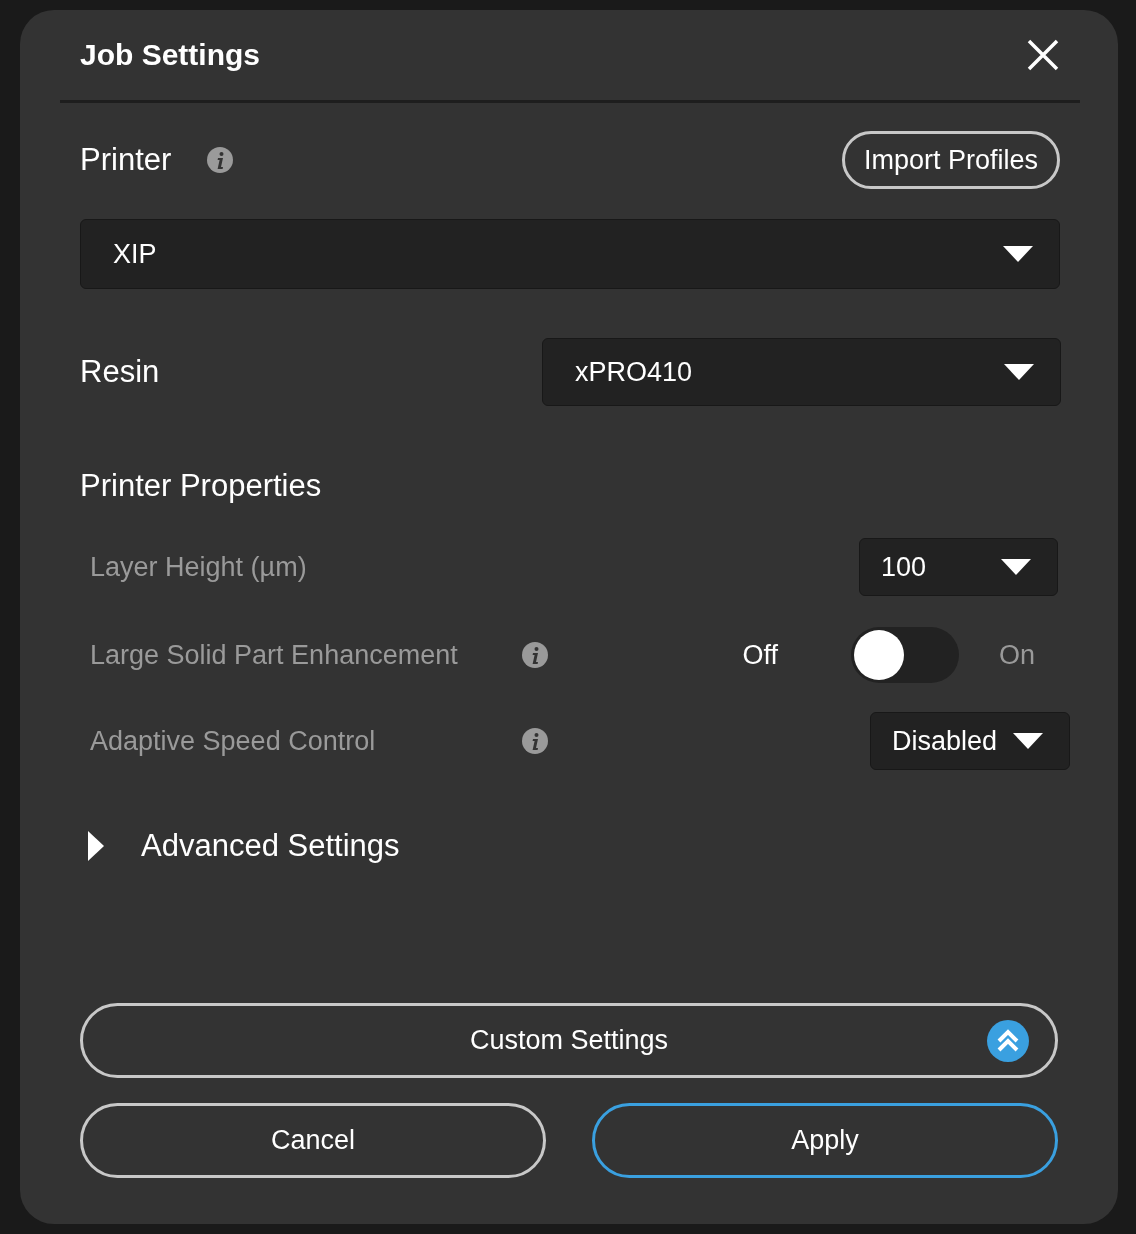 The image size is (1136, 1234). What do you see at coordinates (313, 1140) in the screenshot?
I see `cancel-button: Cancel` at bounding box center [313, 1140].